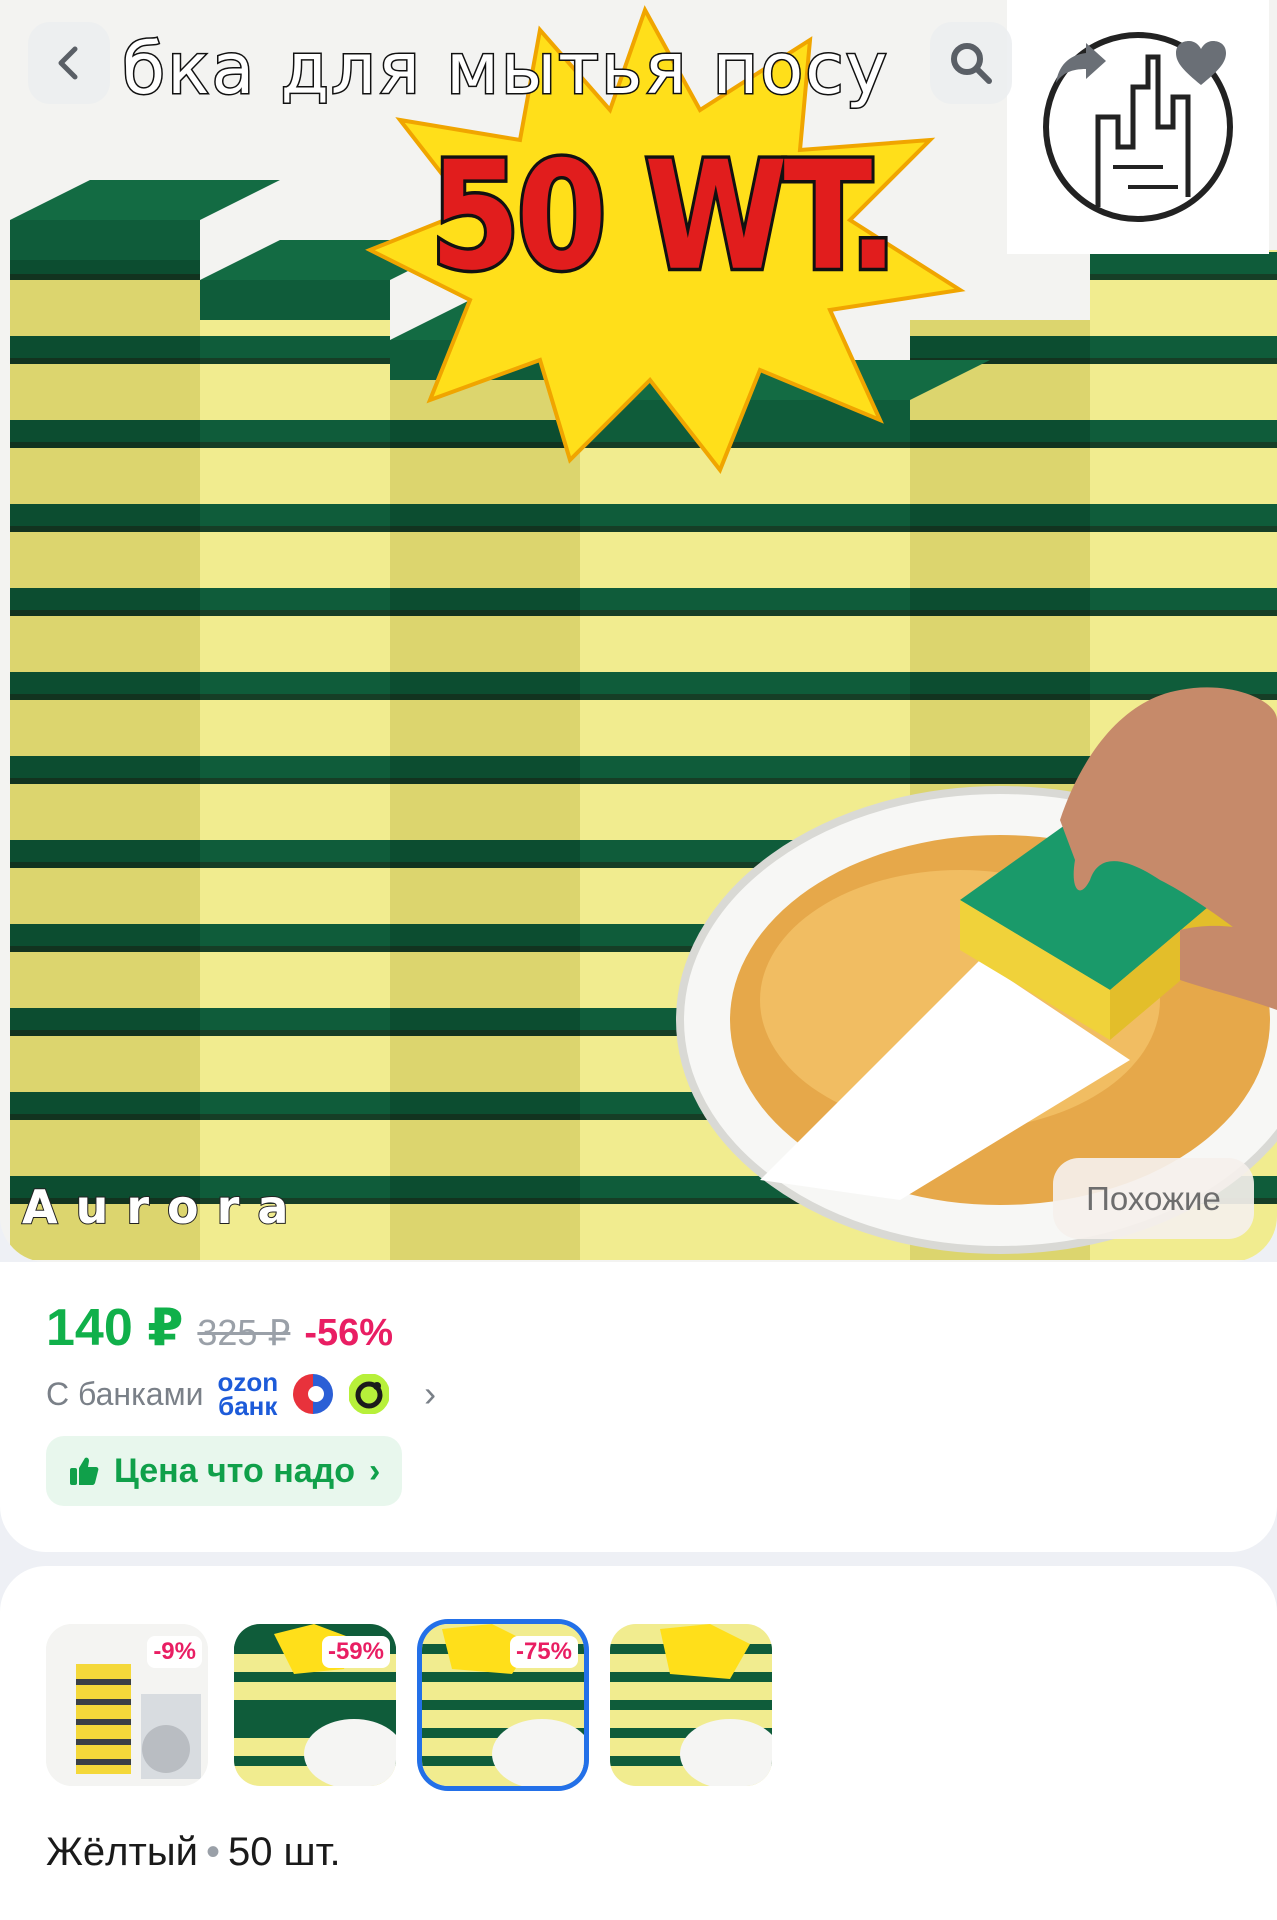  I want to click on variant-discount: -9%, so click(174, 1652).